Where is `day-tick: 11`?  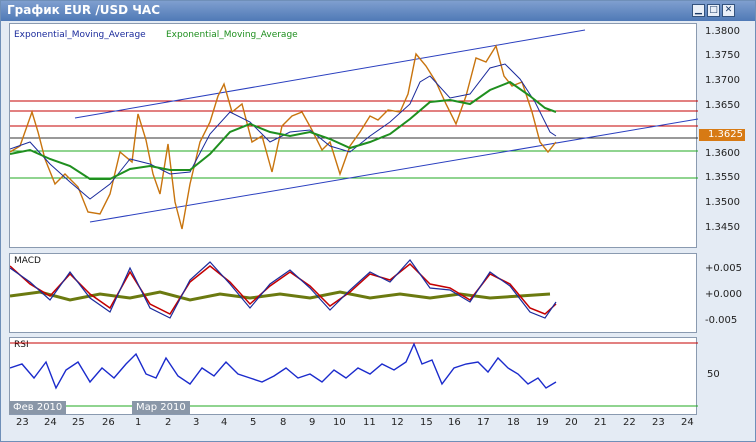 day-tick: 11 is located at coordinates (369, 422).